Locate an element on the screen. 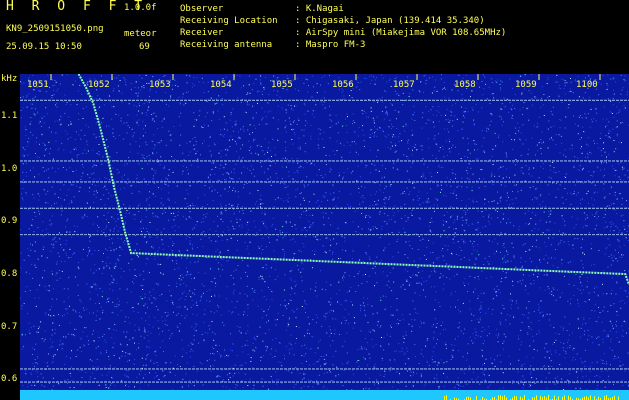  time-tick-label: 1051 is located at coordinates (38, 85).